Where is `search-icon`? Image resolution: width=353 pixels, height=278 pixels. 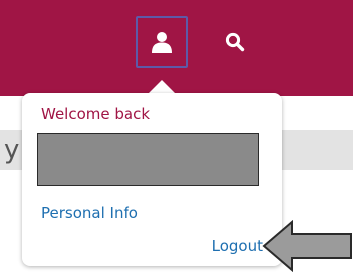 search-icon is located at coordinates (235, 42).